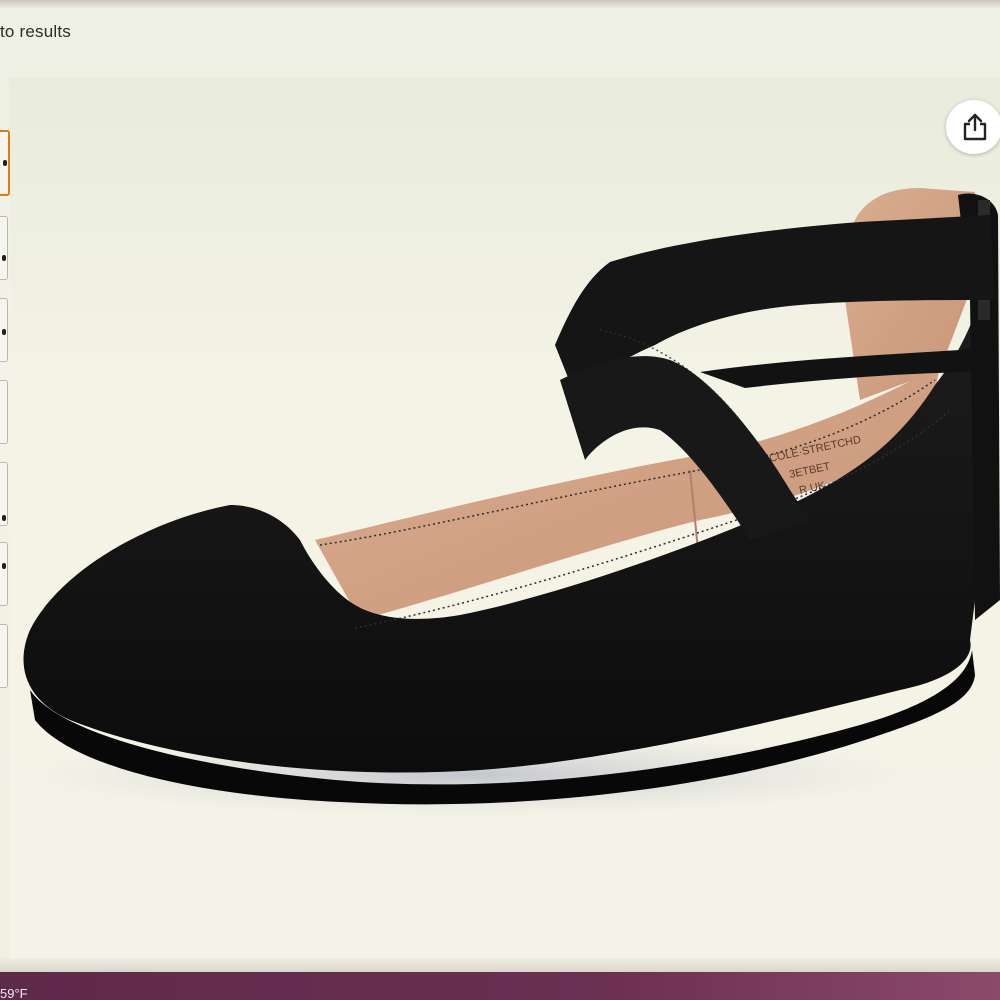  What do you see at coordinates (500, 986) in the screenshot?
I see `os-taskbar` at bounding box center [500, 986].